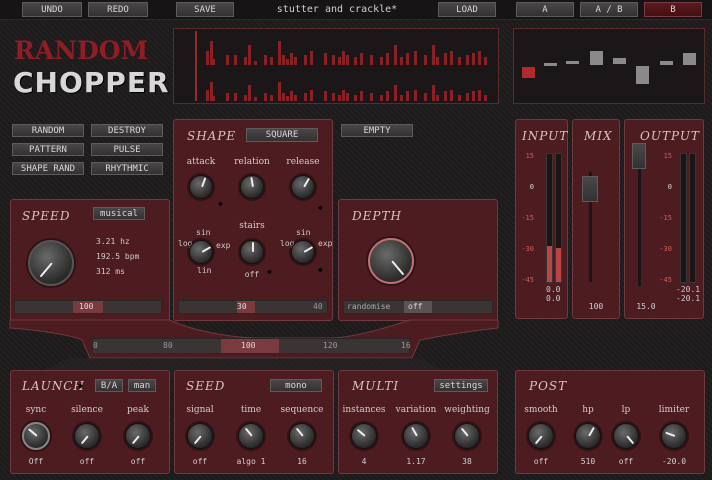  I want to click on smooth-knob, so click(541, 436).